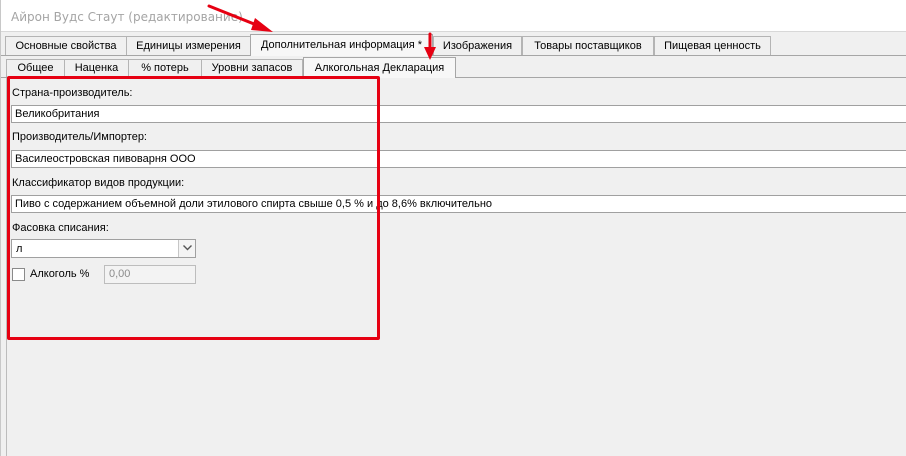 The height and width of the screenshot is (456, 906). What do you see at coordinates (477, 45) in the screenshot?
I see `tab-images: Изображения` at bounding box center [477, 45].